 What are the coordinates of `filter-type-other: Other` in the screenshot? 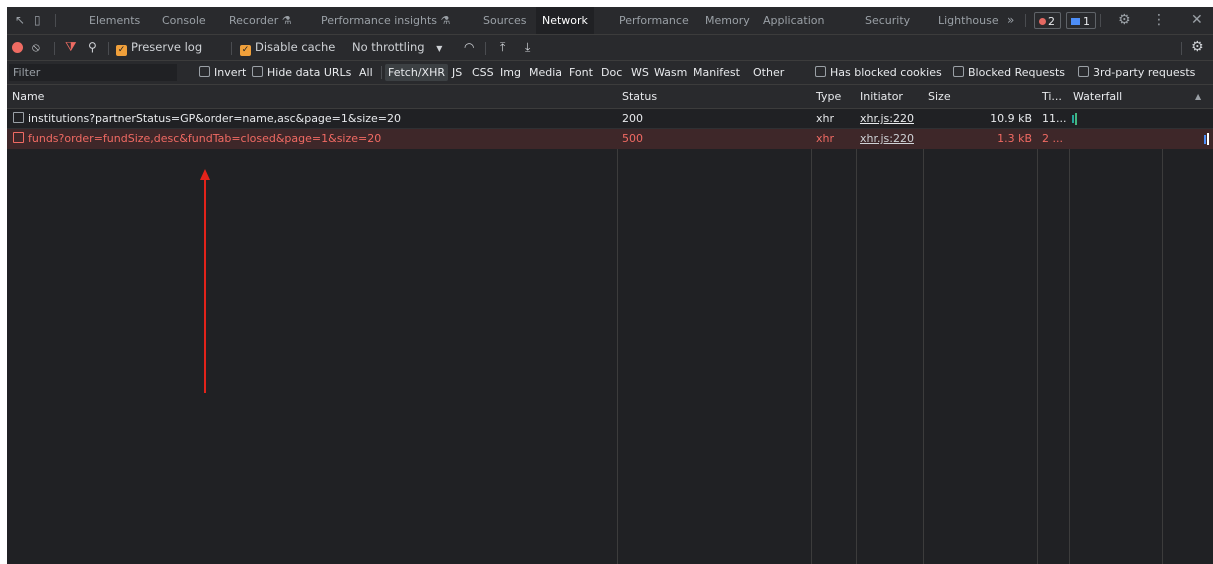 It's located at (768, 72).